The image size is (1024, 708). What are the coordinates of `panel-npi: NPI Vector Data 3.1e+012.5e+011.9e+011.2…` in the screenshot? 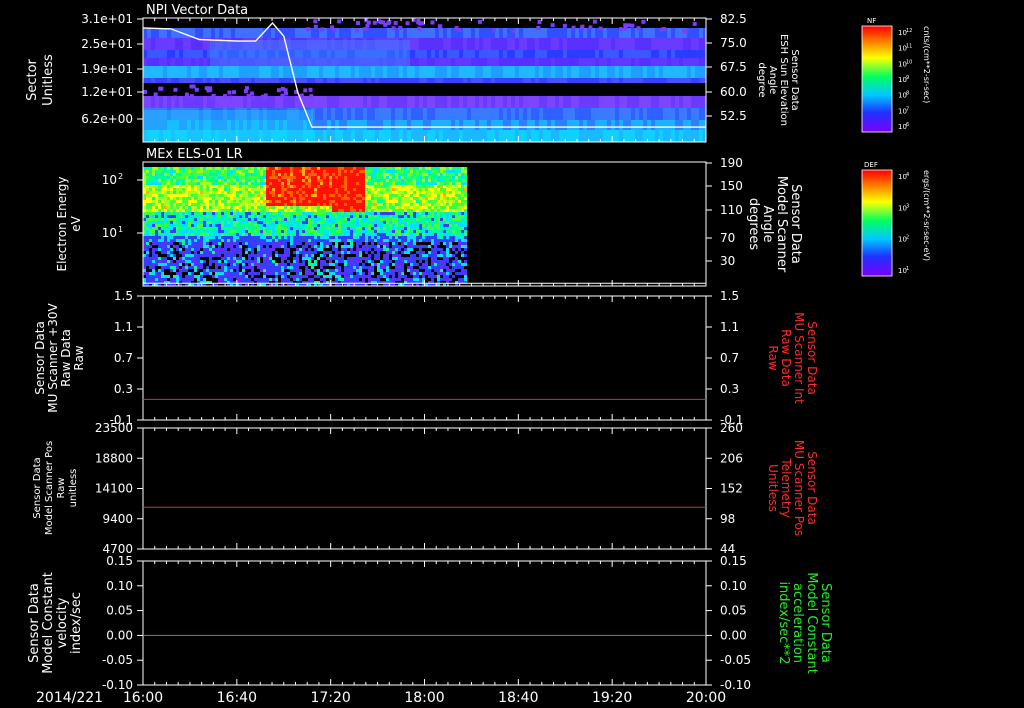 It's located at (412, 73).